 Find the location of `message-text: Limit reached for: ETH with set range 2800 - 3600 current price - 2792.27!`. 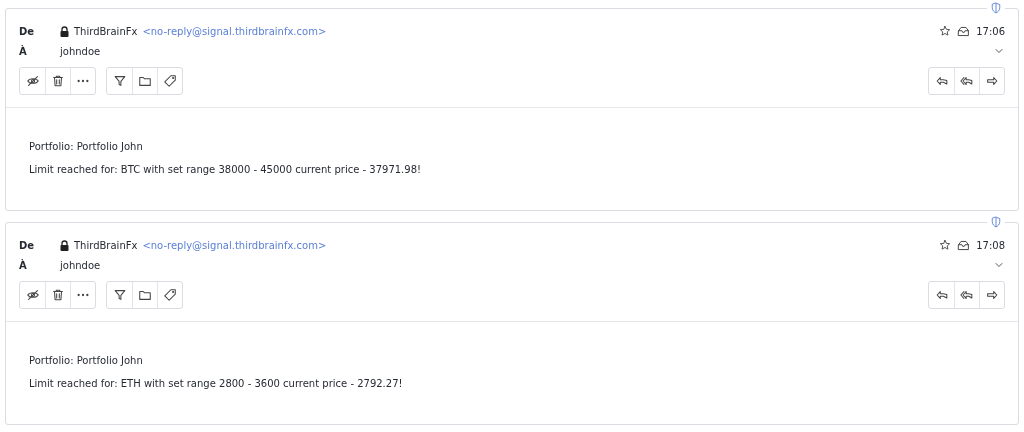

message-text: Limit reached for: ETH with set range 2800 - 3600 current price - 2792.27! is located at coordinates (216, 383).